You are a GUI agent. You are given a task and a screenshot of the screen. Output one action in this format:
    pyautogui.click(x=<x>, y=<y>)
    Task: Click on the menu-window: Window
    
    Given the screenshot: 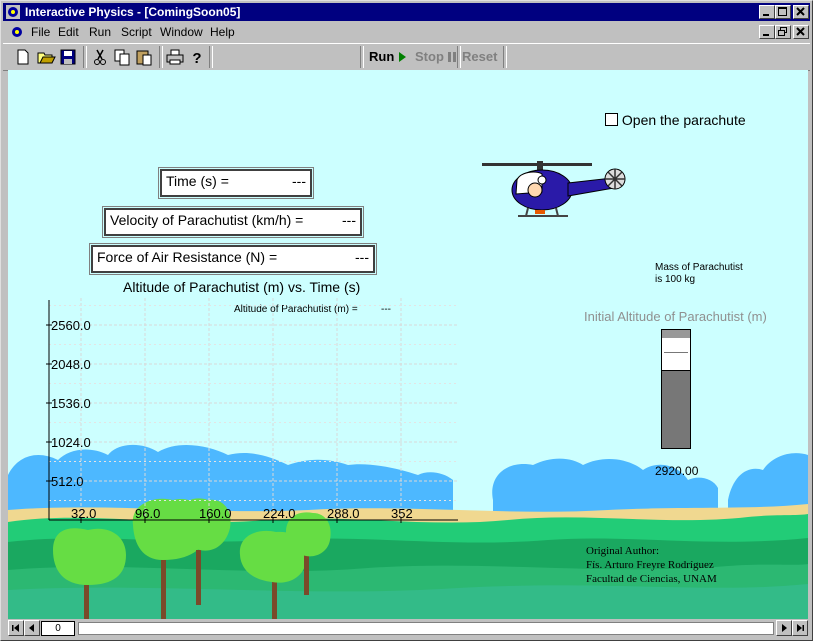 What is the action you would take?
    pyautogui.click(x=181, y=32)
    